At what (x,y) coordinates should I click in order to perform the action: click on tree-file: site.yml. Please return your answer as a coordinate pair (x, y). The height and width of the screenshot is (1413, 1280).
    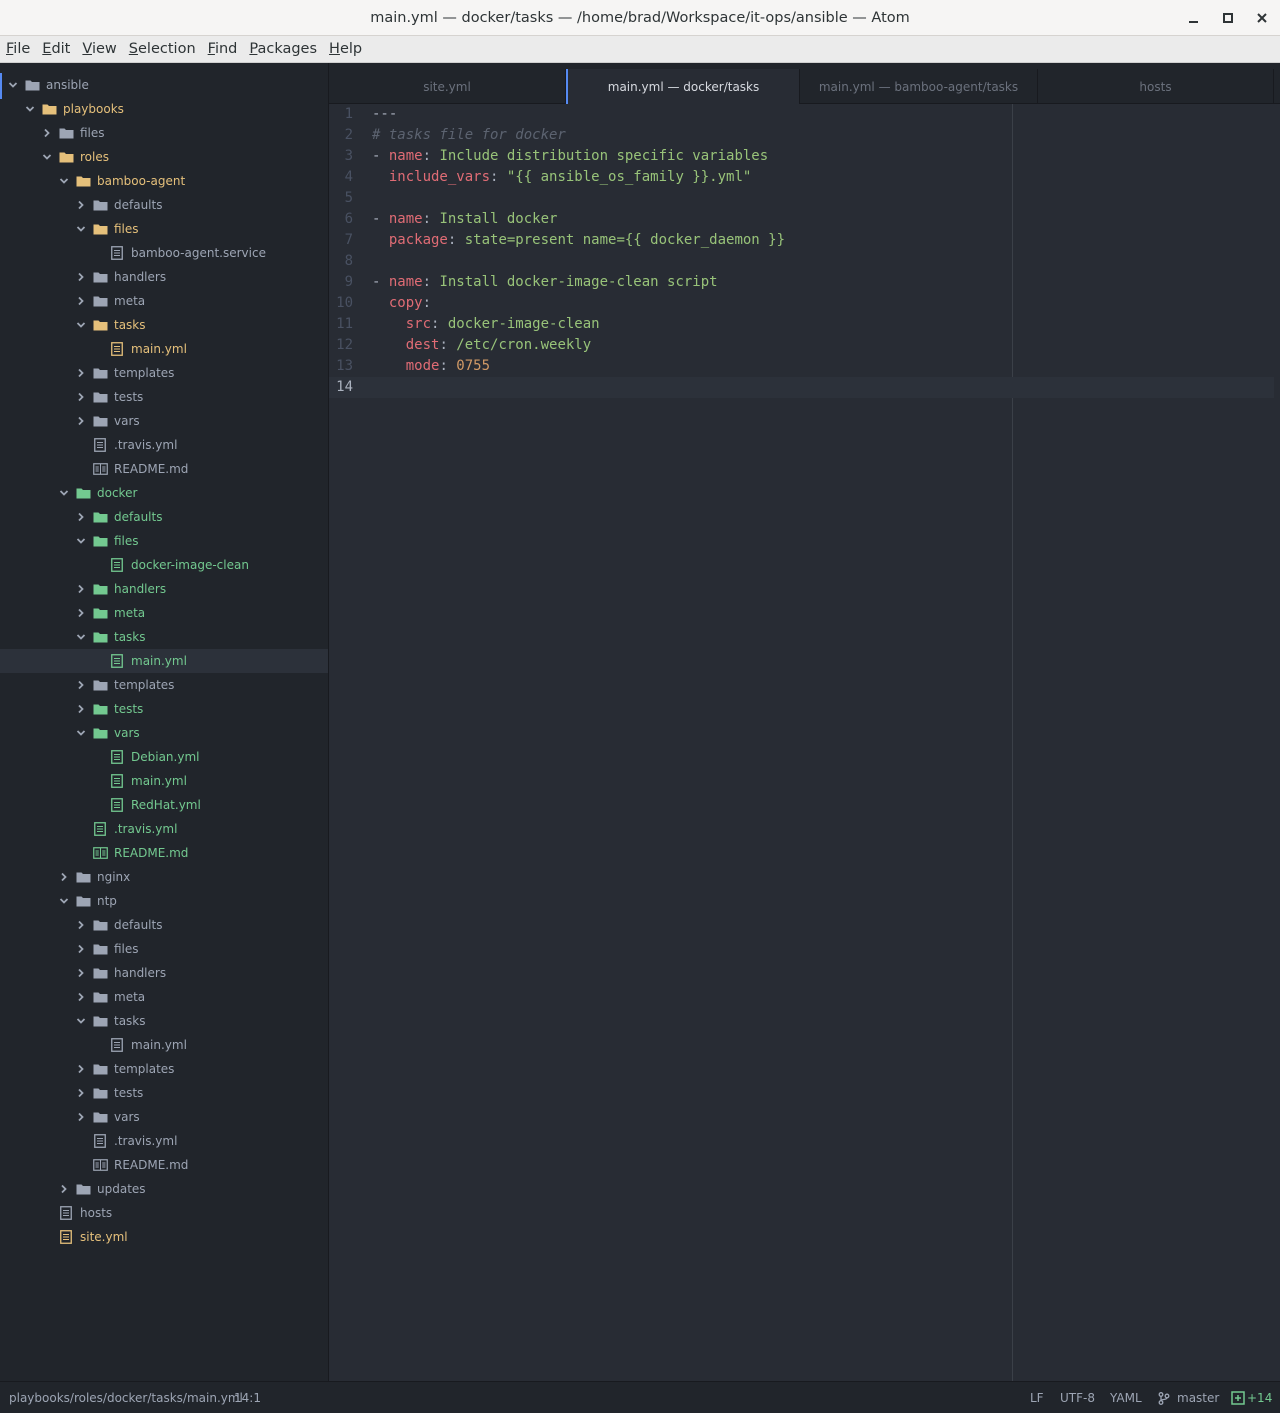
    Looking at the image, I should click on (164, 1237).